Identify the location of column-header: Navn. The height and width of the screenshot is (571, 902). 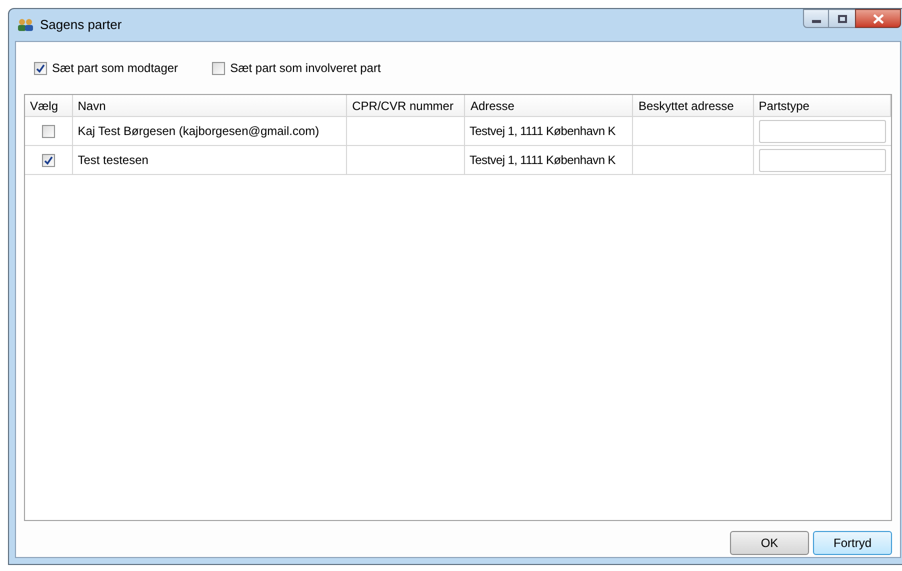
(210, 105).